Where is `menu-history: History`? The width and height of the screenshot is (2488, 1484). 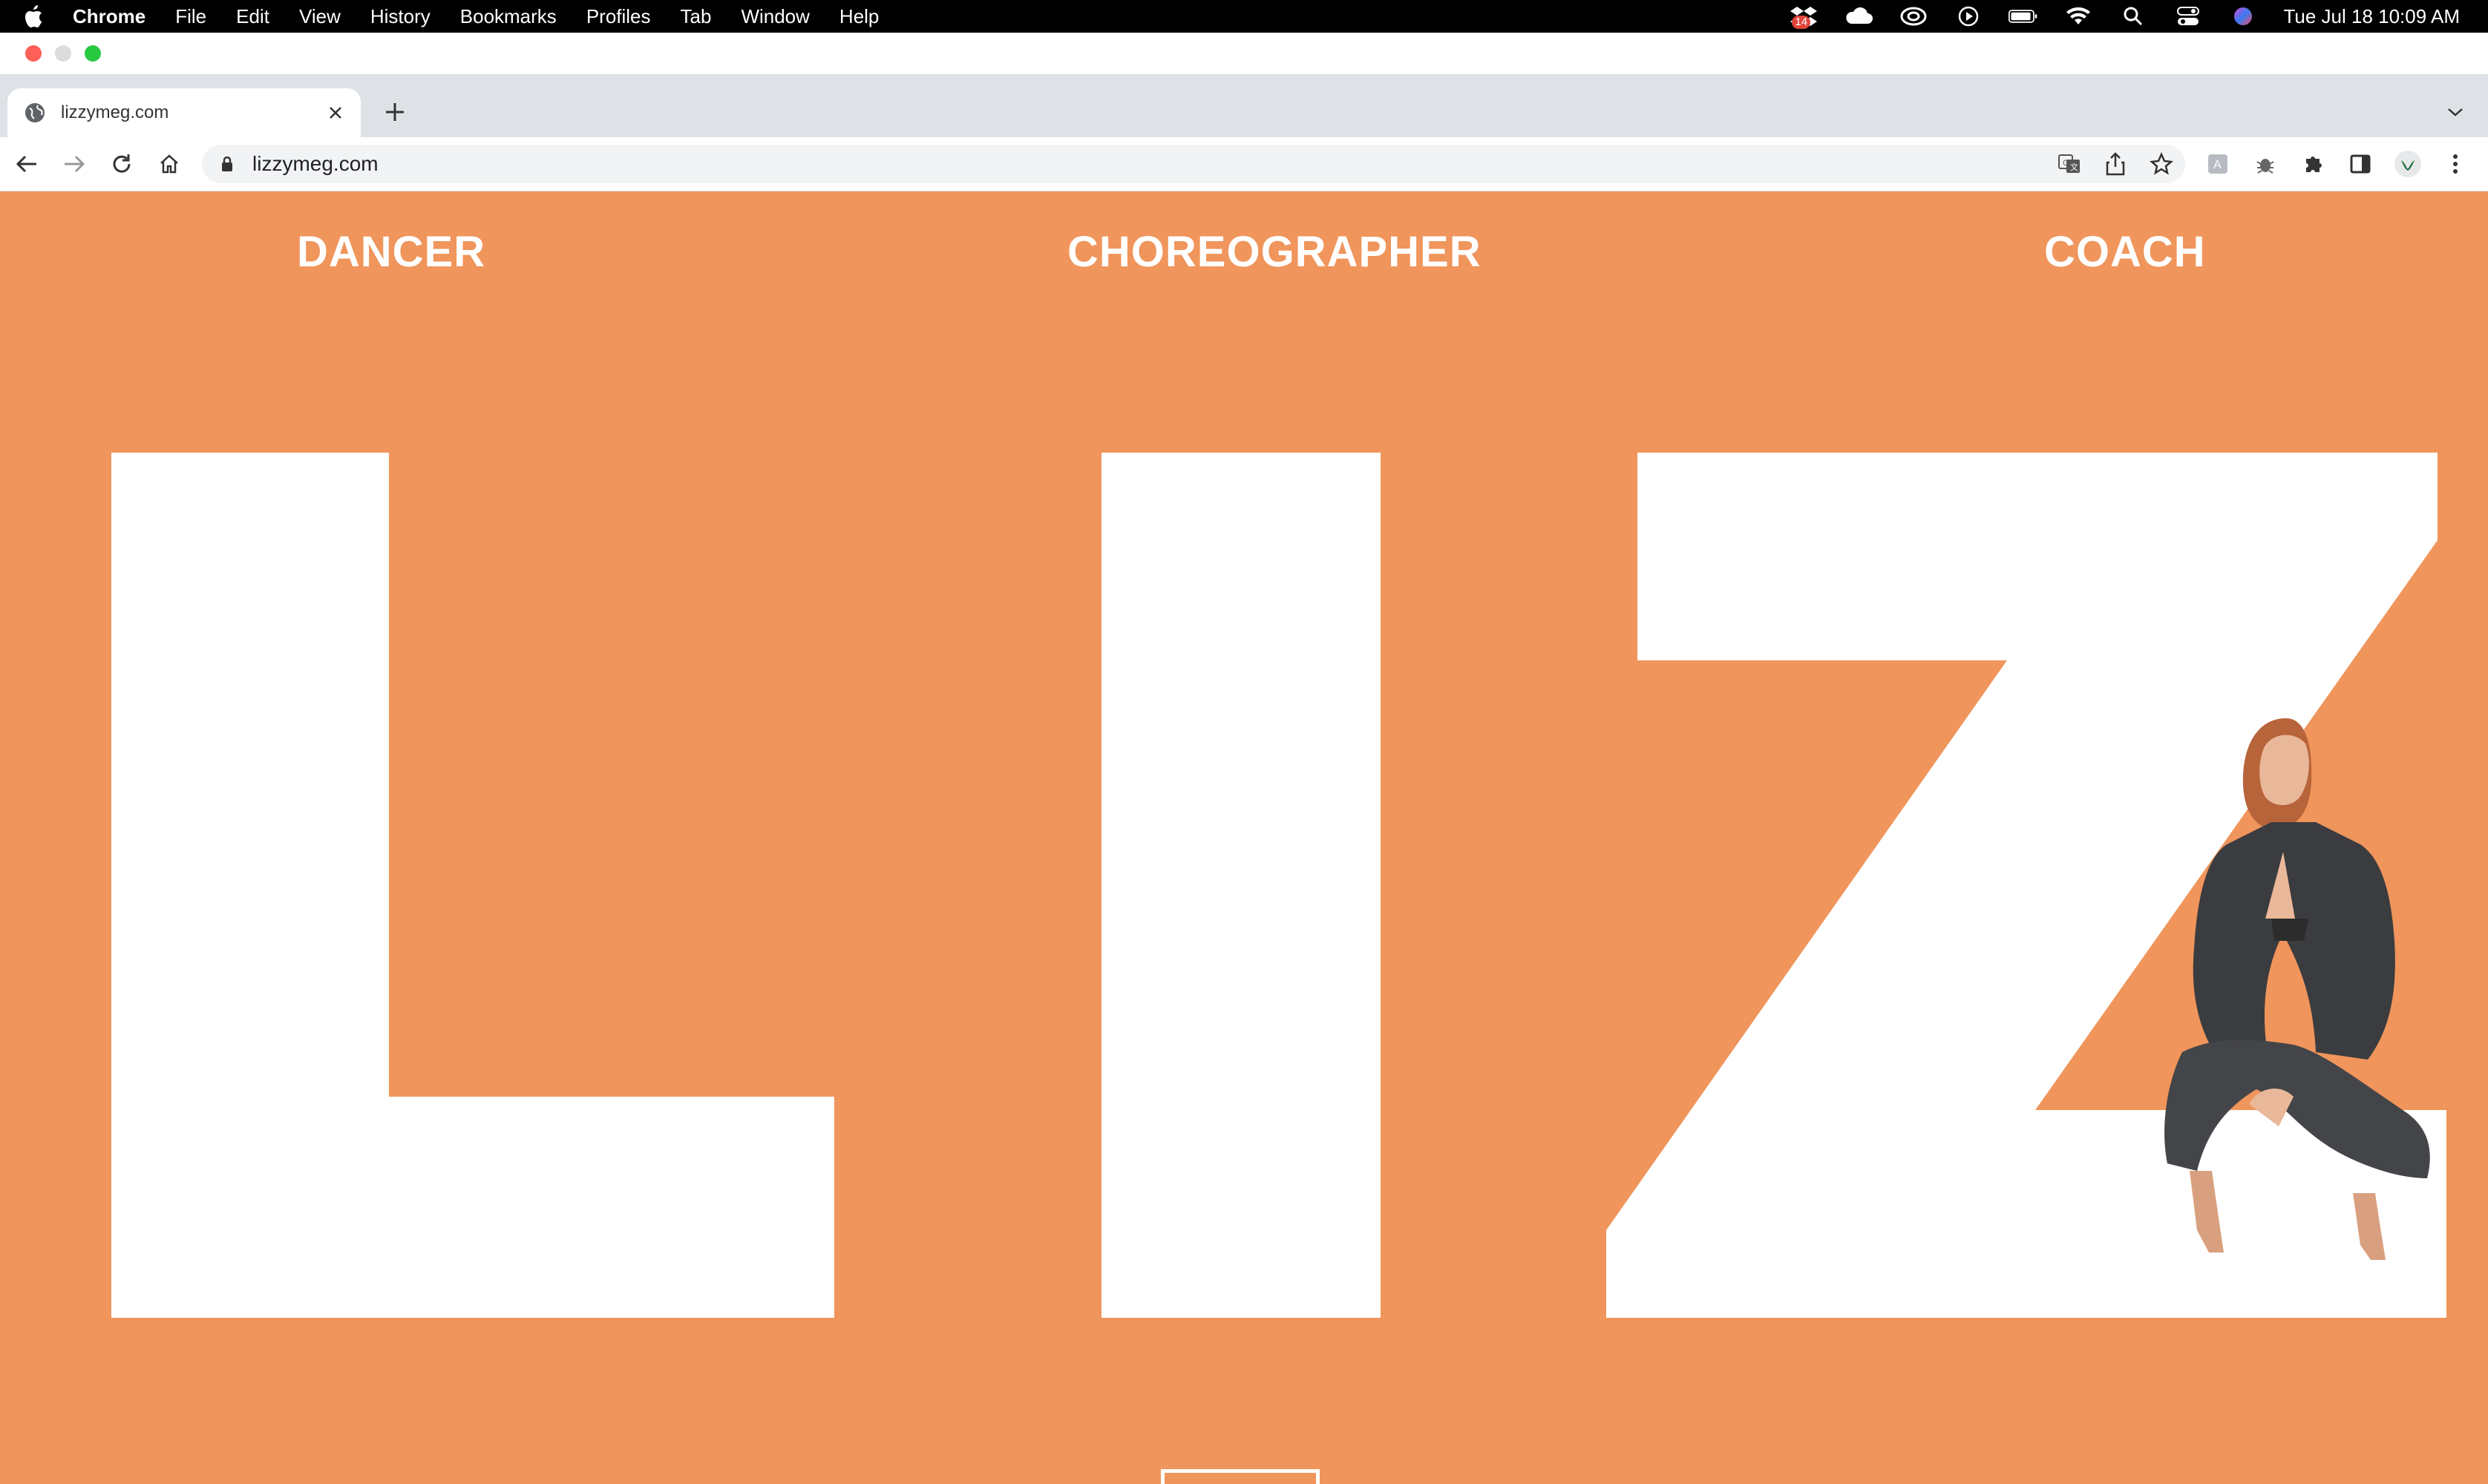 menu-history: History is located at coordinates (401, 16).